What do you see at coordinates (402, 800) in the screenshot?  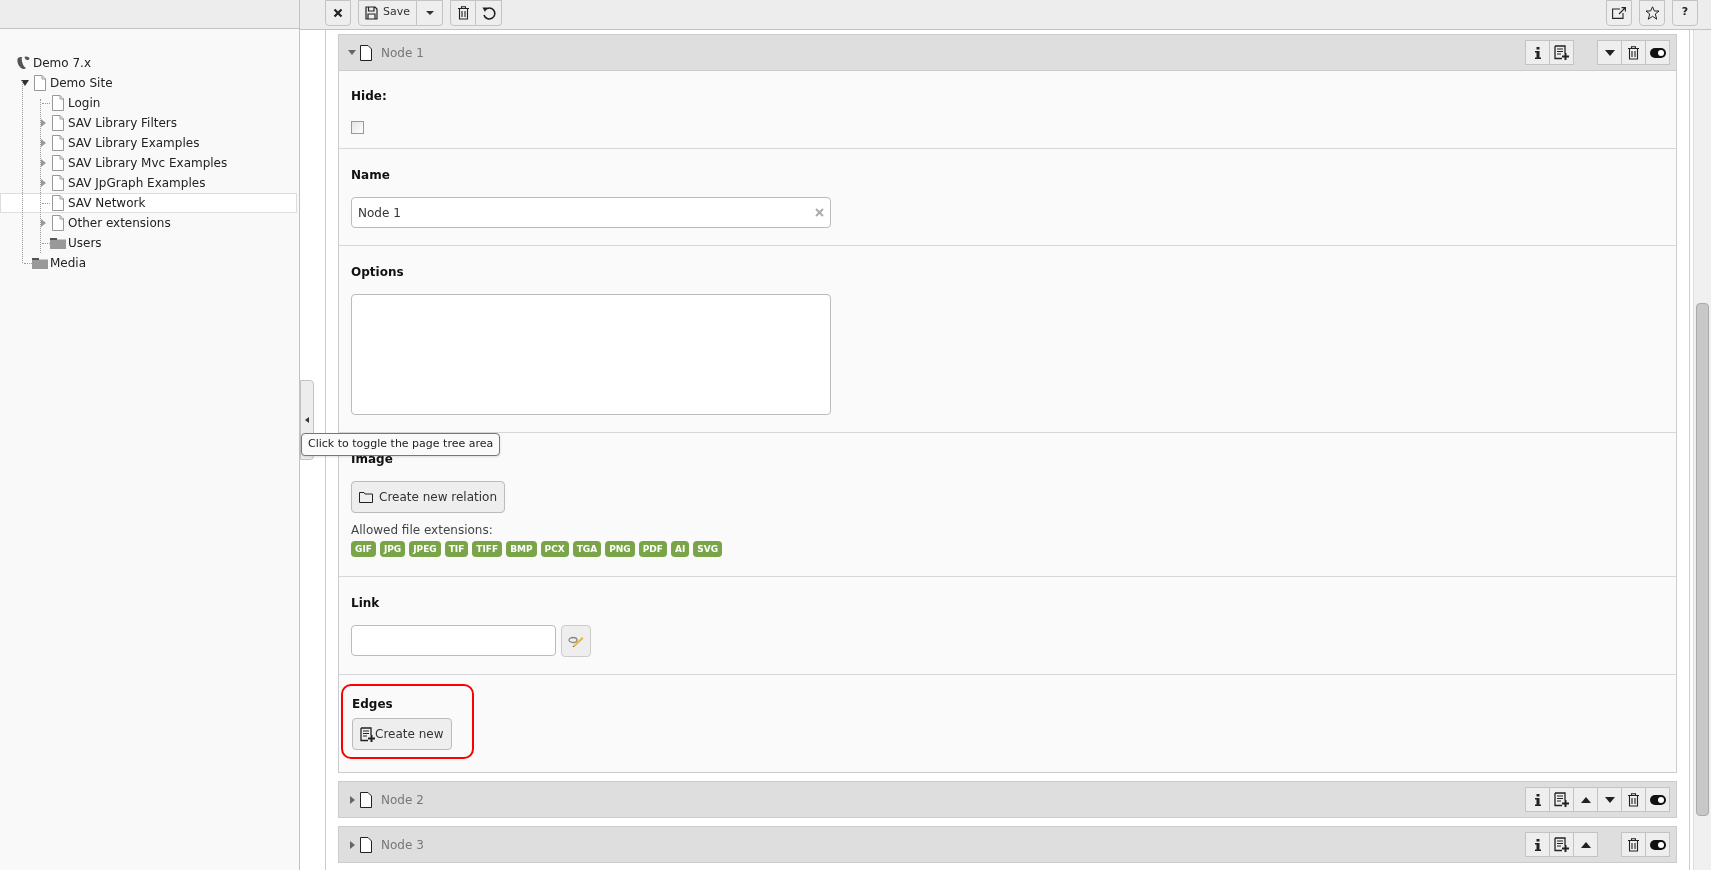 I see `node-title: Node 2` at bounding box center [402, 800].